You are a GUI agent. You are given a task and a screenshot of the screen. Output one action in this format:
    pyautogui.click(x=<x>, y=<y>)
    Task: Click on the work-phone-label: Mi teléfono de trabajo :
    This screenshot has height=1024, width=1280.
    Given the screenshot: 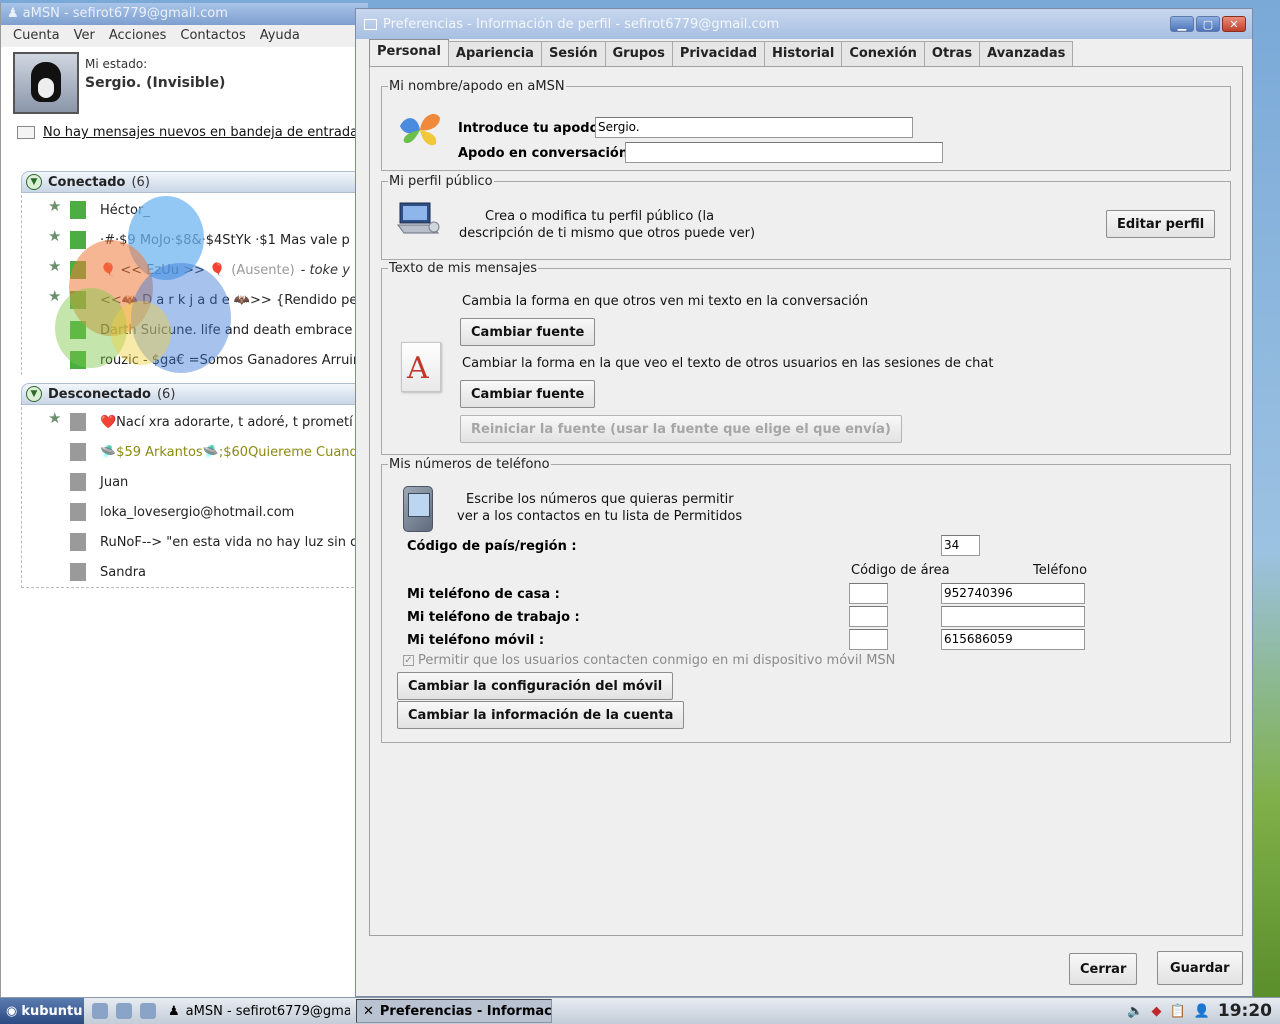 What is the action you would take?
    pyautogui.click(x=493, y=617)
    